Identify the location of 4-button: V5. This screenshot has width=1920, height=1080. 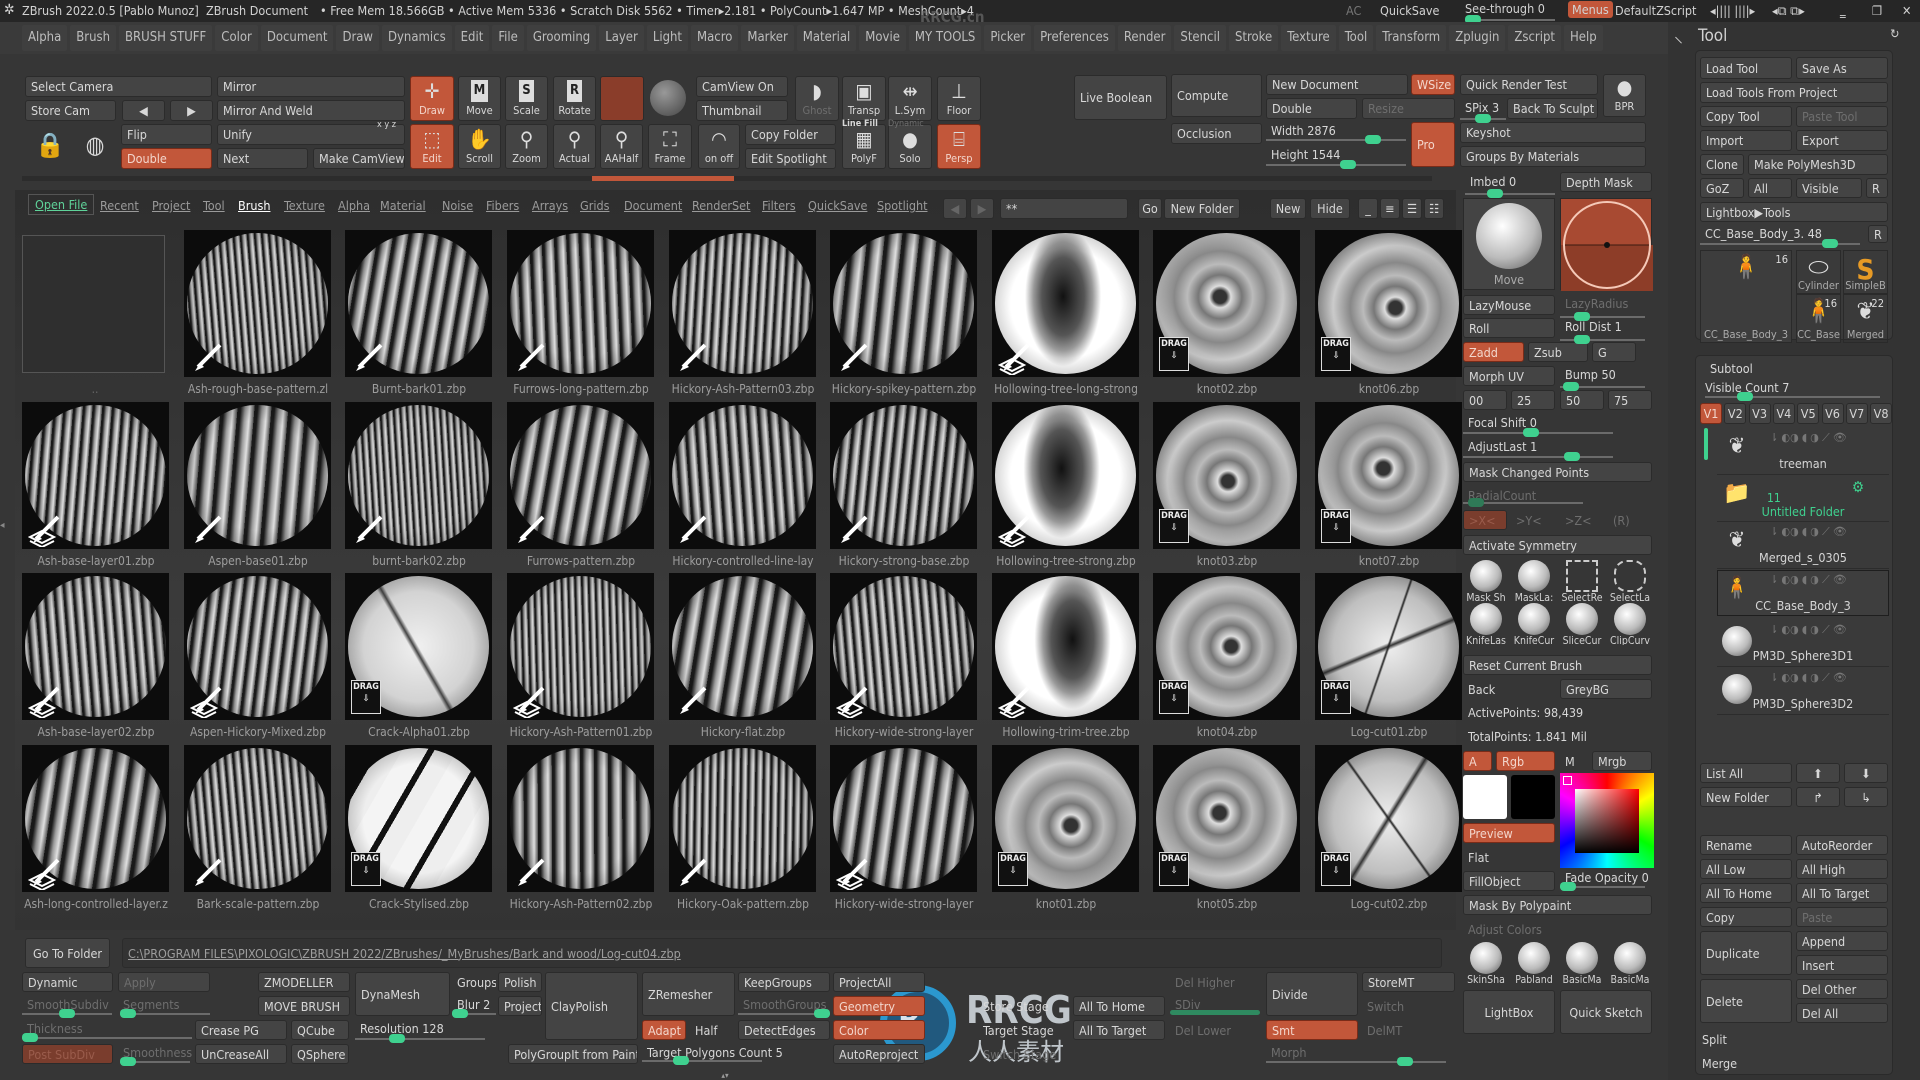
(1808, 413).